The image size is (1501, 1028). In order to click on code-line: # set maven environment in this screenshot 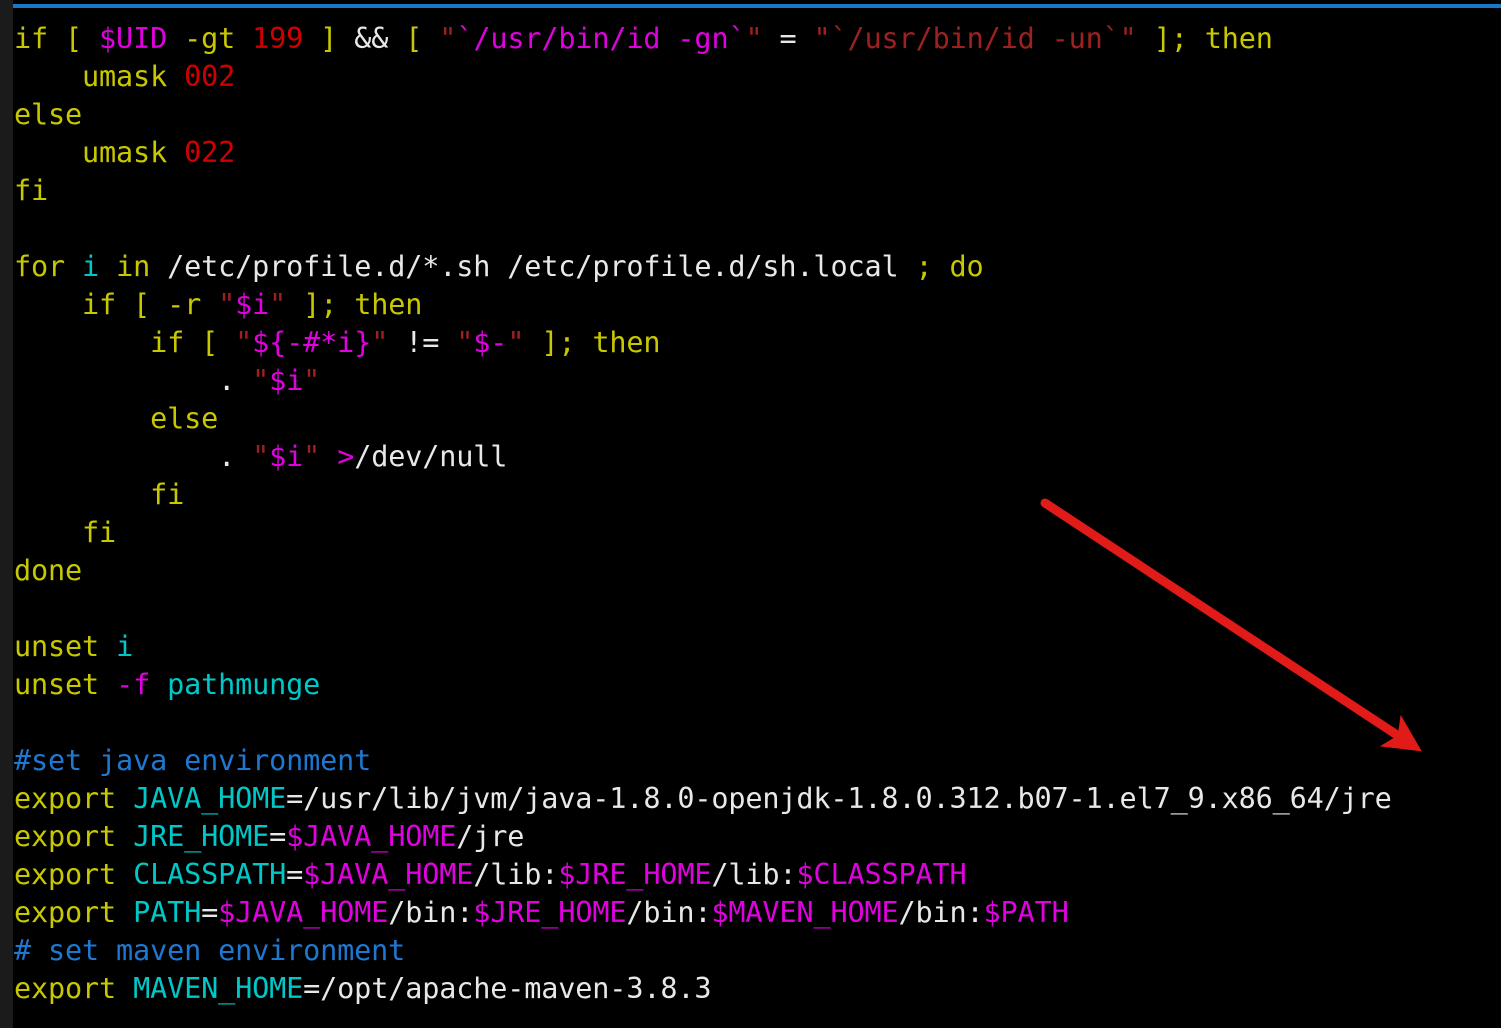, I will do `click(209, 951)`.